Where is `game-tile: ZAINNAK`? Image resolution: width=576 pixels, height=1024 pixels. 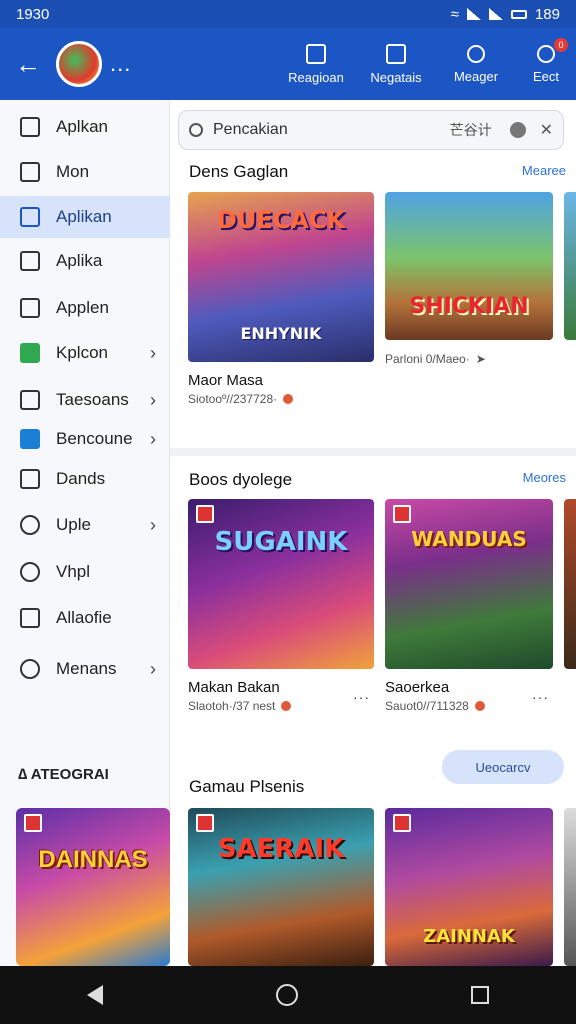
game-tile: ZAINNAK is located at coordinates (469, 887).